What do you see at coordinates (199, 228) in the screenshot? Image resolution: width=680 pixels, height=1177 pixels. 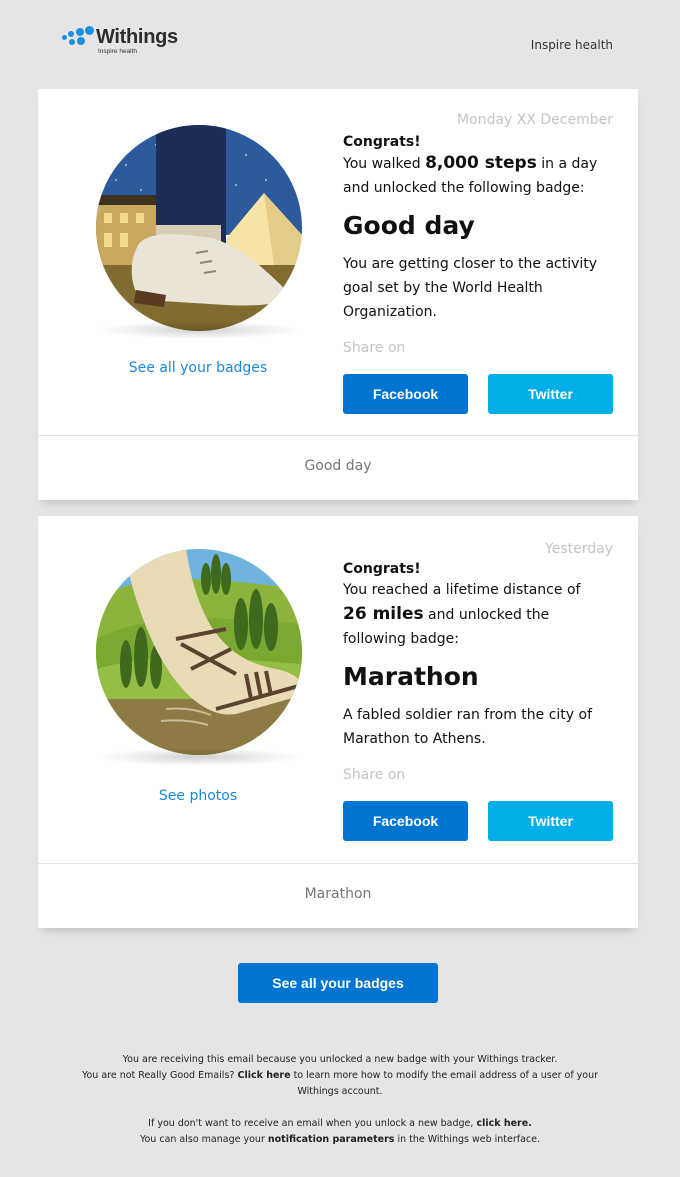 I see `good-day-badge-image` at bounding box center [199, 228].